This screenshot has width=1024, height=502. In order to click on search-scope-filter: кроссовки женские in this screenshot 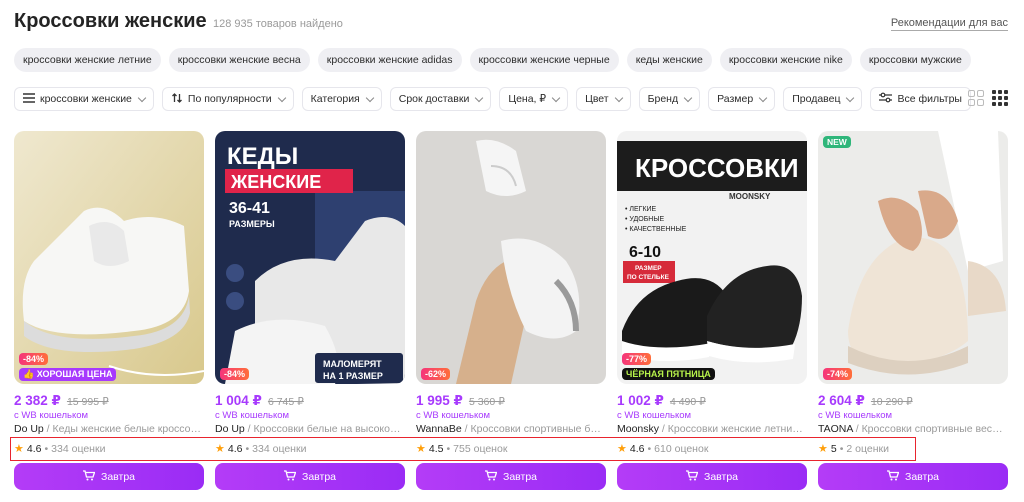, I will do `click(84, 99)`.